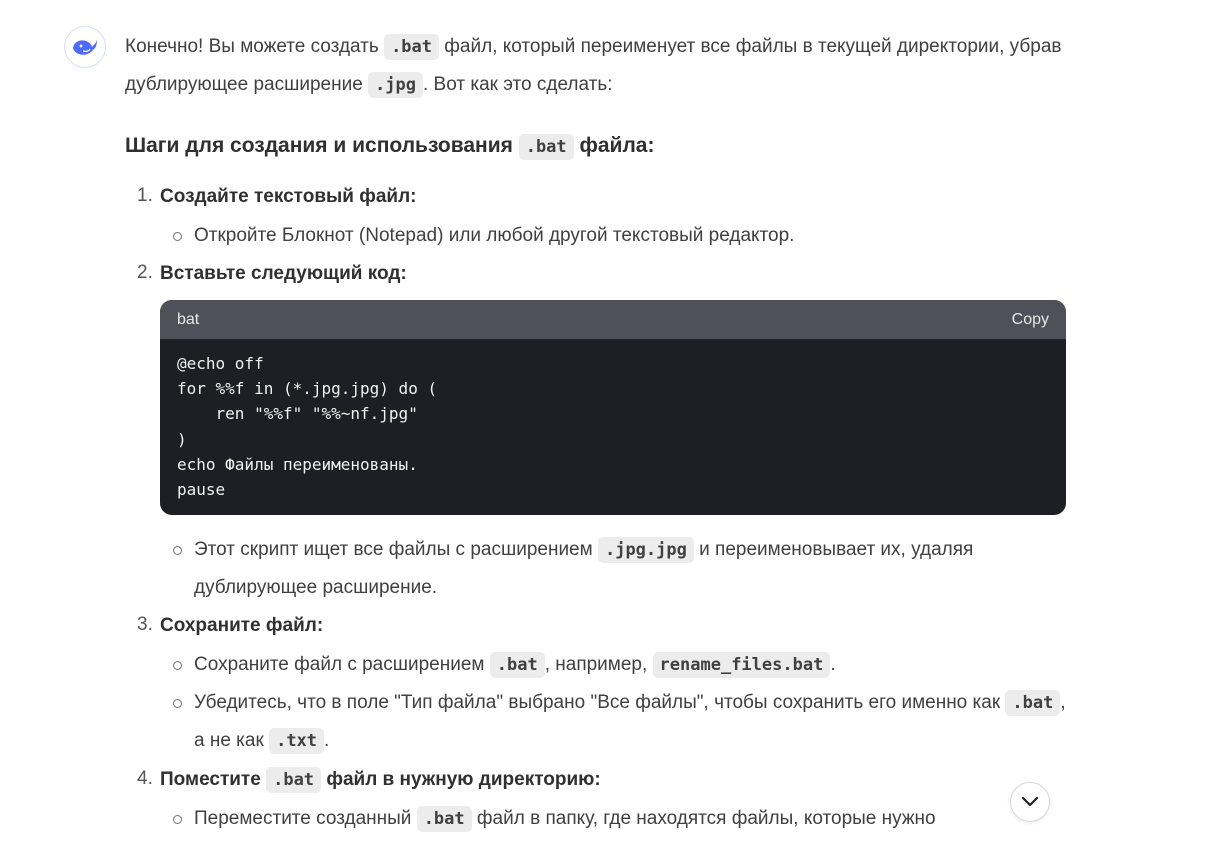 This screenshot has width=1210, height=843. Describe the element at coordinates (255, 46) in the screenshot. I see `intro-text: Конечно! Вы можете создать` at that location.